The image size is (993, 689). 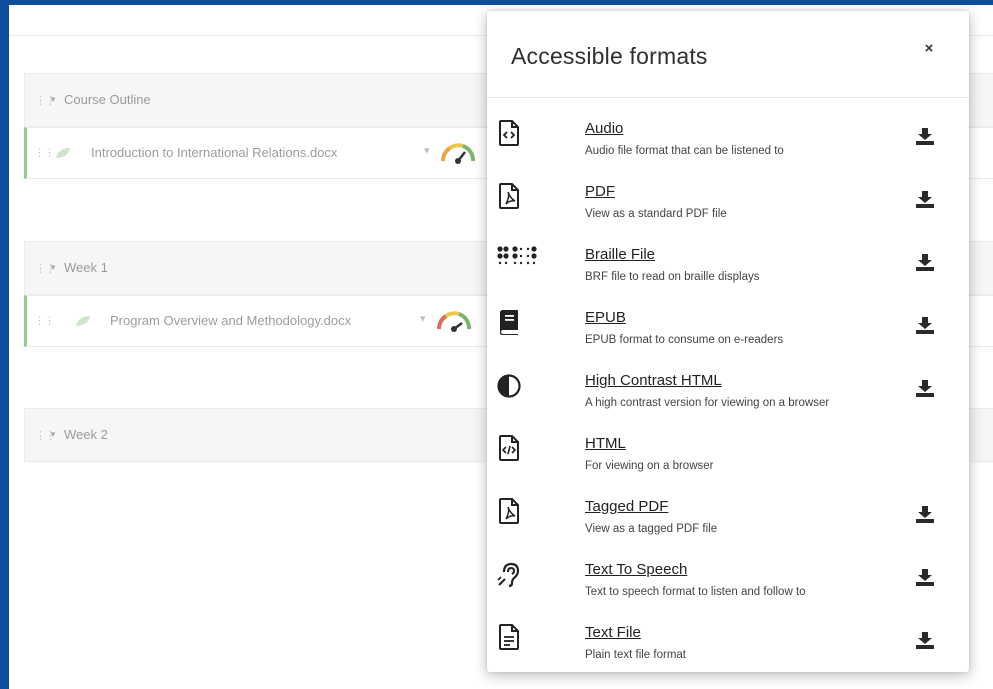 What do you see at coordinates (728, 640) in the screenshot?
I see `format-text-file: Text File Plain text file format` at bounding box center [728, 640].